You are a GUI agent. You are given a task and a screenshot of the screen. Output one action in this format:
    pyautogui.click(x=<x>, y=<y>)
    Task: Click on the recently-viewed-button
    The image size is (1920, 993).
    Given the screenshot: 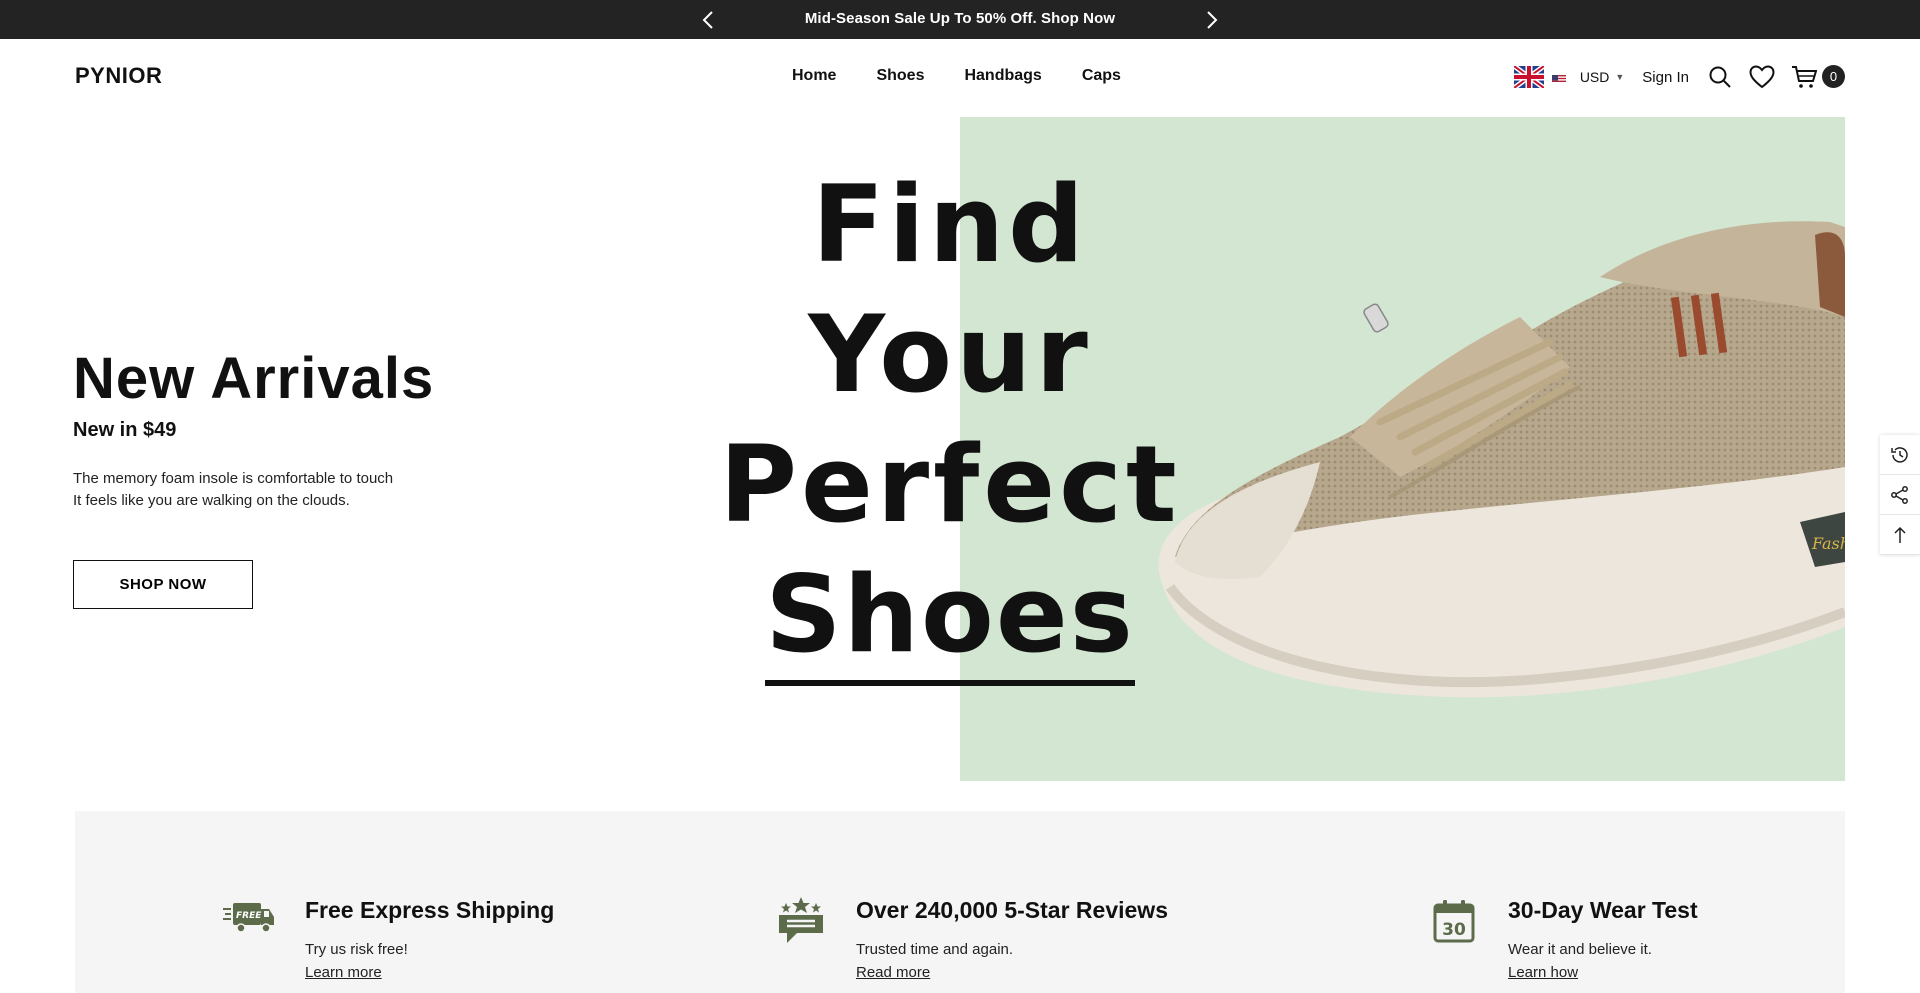 What is the action you would take?
    pyautogui.click(x=1900, y=455)
    